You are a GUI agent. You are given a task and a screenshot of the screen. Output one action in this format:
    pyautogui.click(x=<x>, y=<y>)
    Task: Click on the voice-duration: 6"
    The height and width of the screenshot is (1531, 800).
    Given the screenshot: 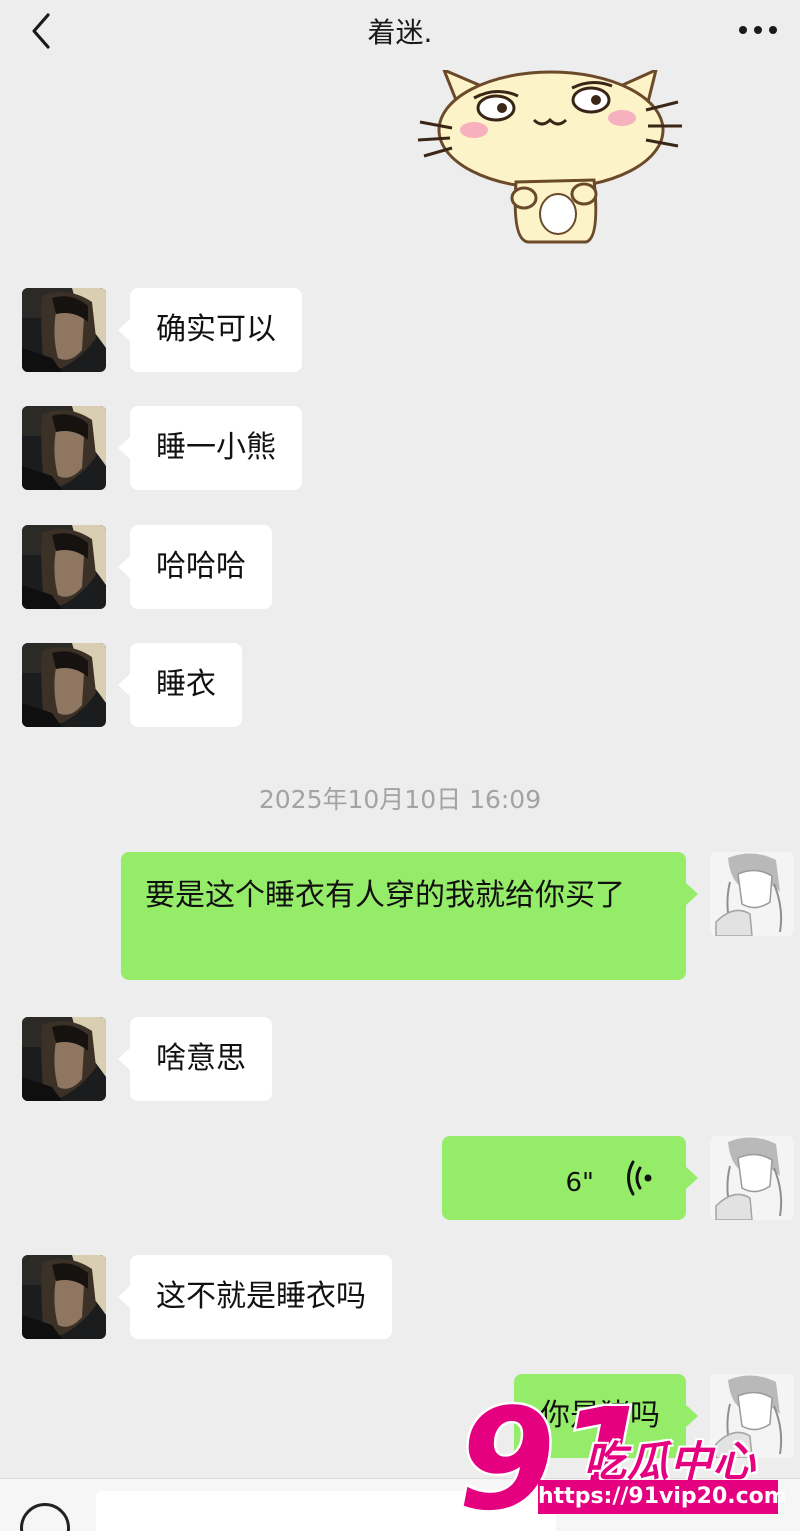 What is the action you would take?
    pyautogui.click(x=579, y=1183)
    